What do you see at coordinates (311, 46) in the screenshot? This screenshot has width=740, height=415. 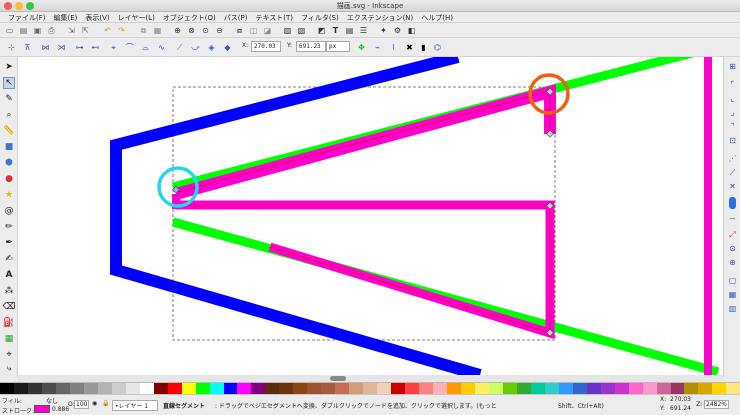 I see `node-y-field: 691.23` at bounding box center [311, 46].